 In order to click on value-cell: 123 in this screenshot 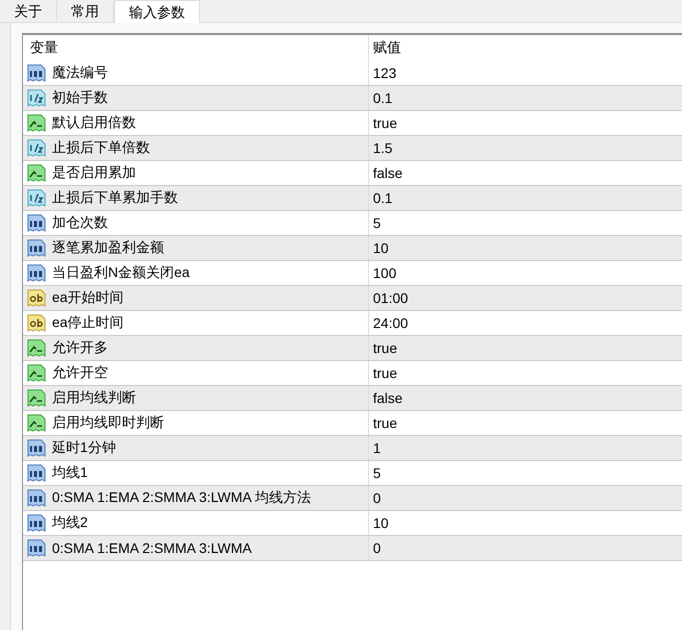, I will do `click(384, 73)`.